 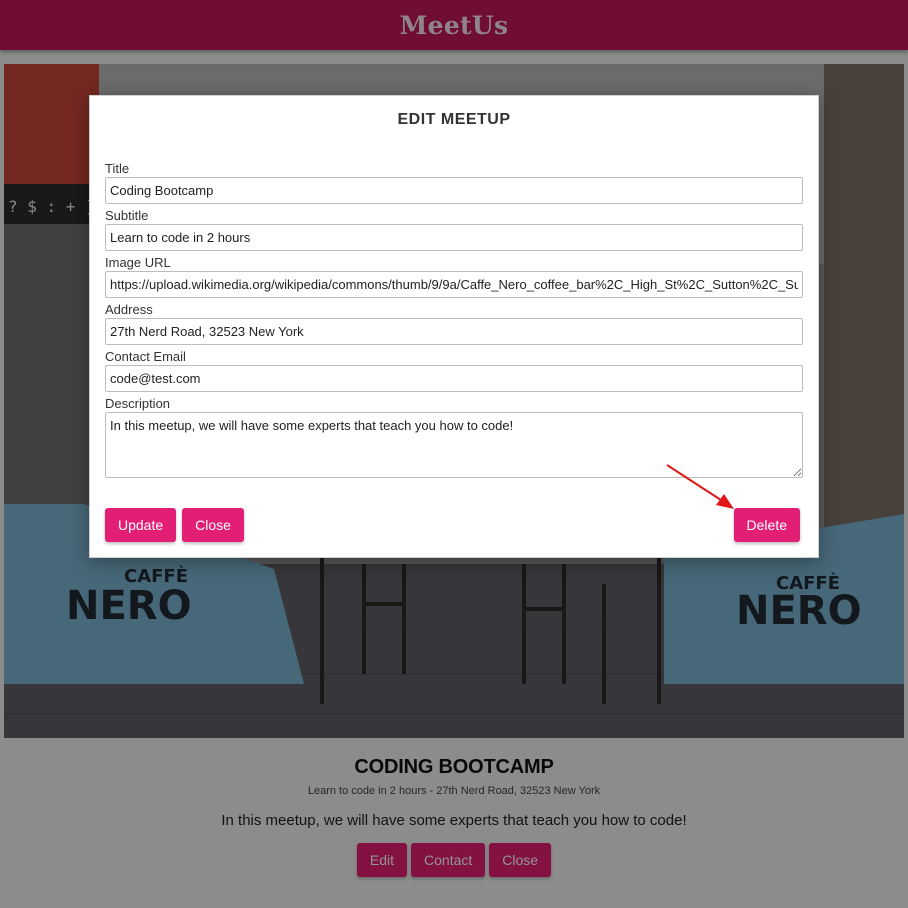 What do you see at coordinates (127, 215) in the screenshot?
I see `subtitle-label: Subtitle` at bounding box center [127, 215].